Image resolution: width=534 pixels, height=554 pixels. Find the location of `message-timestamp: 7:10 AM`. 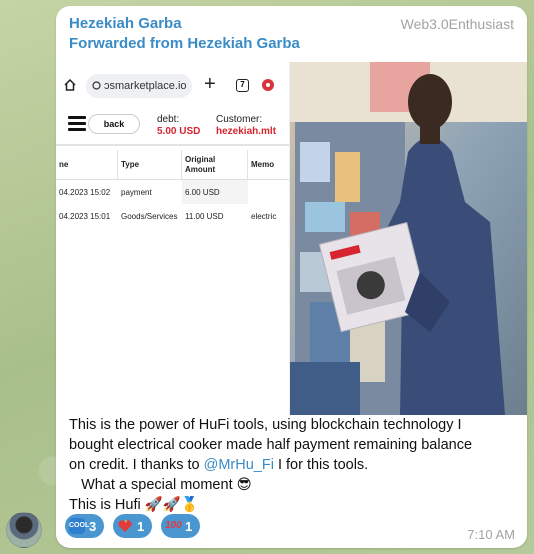

message-timestamp: 7:10 AM is located at coordinates (491, 534).